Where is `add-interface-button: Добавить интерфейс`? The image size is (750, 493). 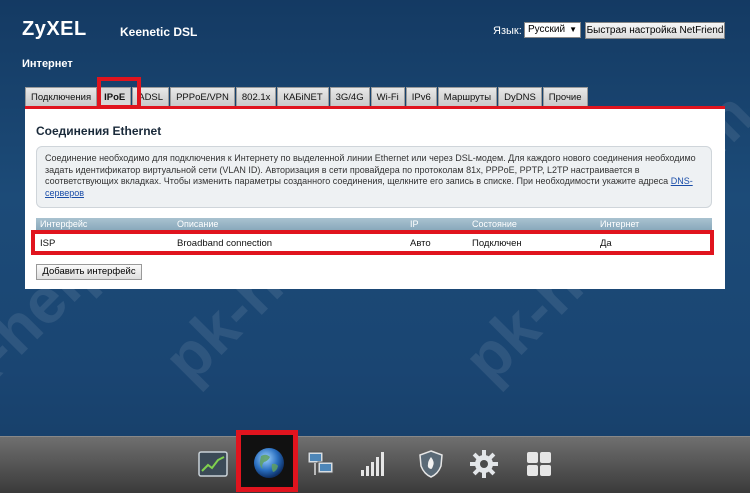 add-interface-button: Добавить интерфейс is located at coordinates (89, 272).